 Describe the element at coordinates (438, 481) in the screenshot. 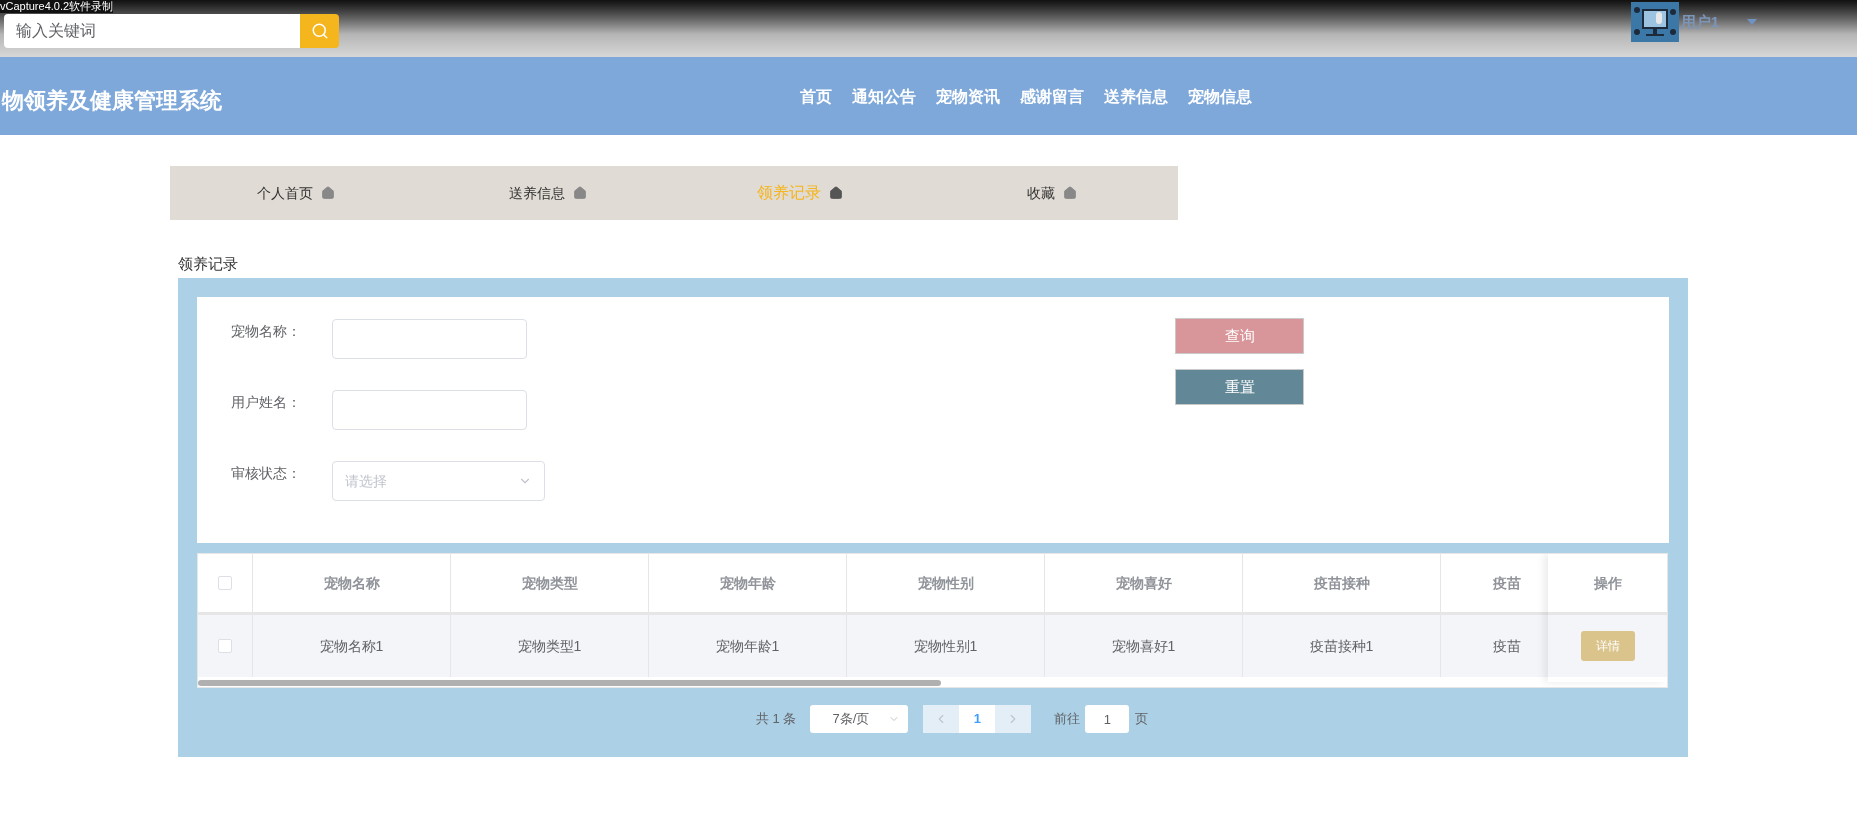

I see `status-select: 请选择` at that location.